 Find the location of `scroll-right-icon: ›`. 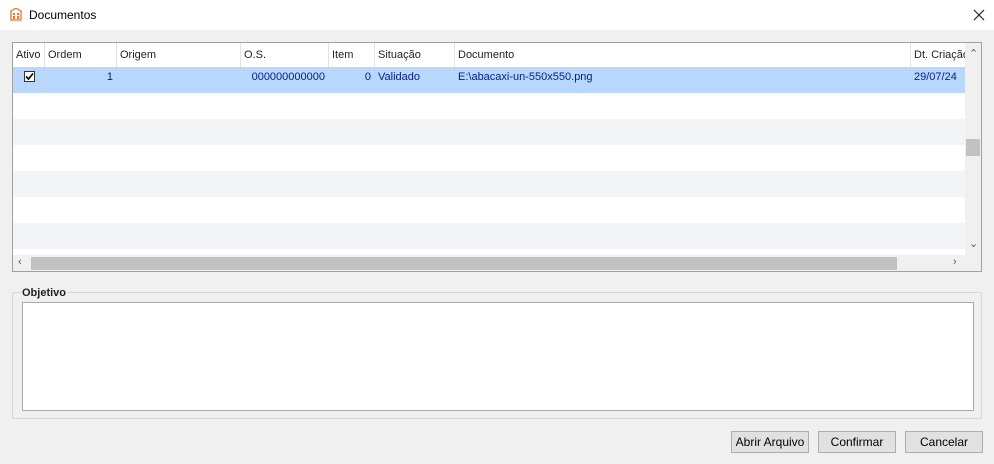

scroll-right-icon: › is located at coordinates (955, 262).